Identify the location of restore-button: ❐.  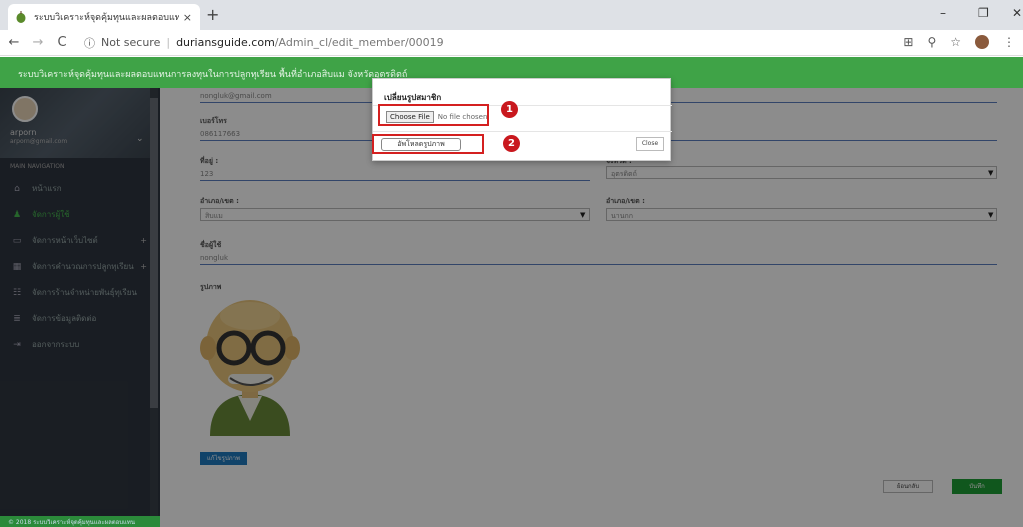
(983, 13).